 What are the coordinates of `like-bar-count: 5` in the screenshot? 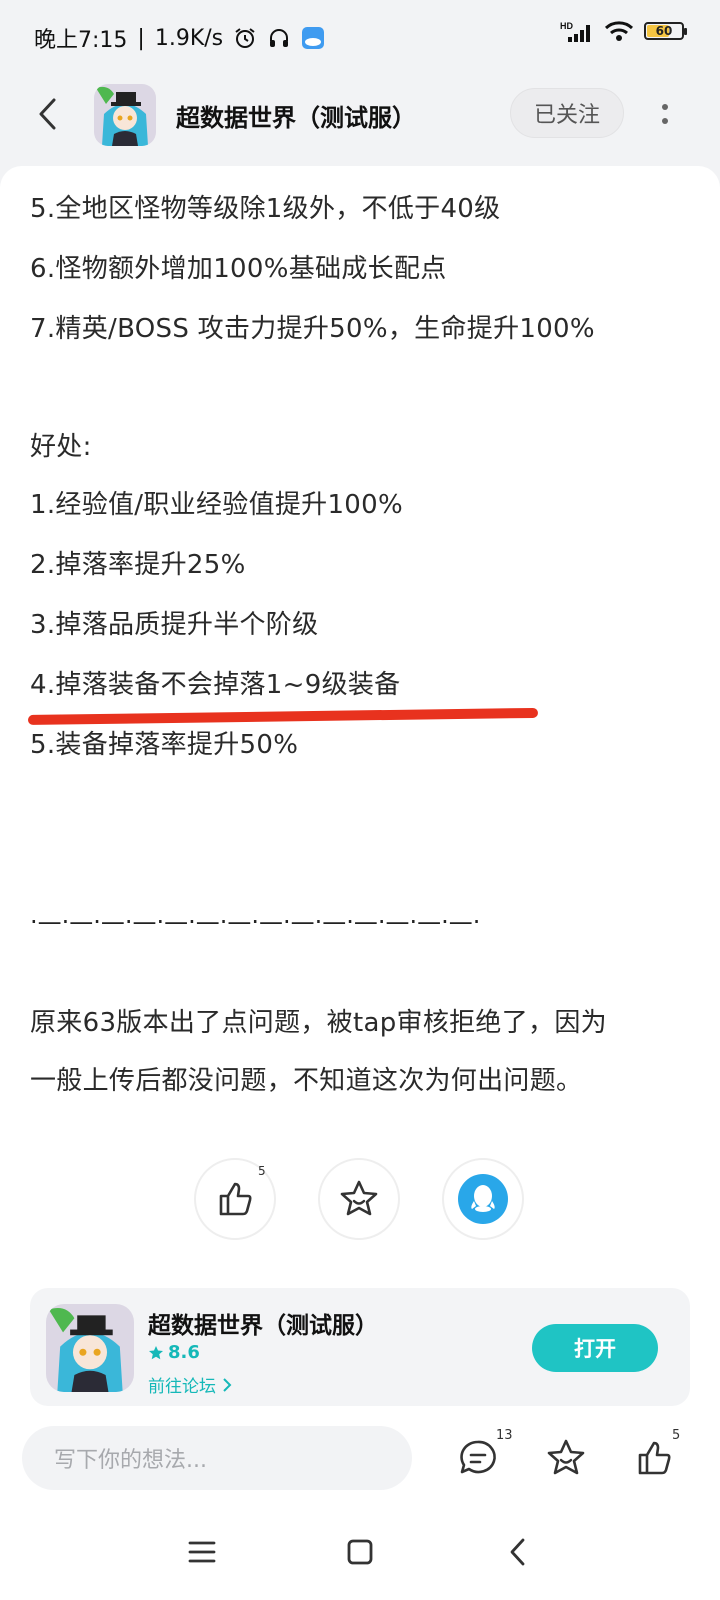 It's located at (676, 1435).